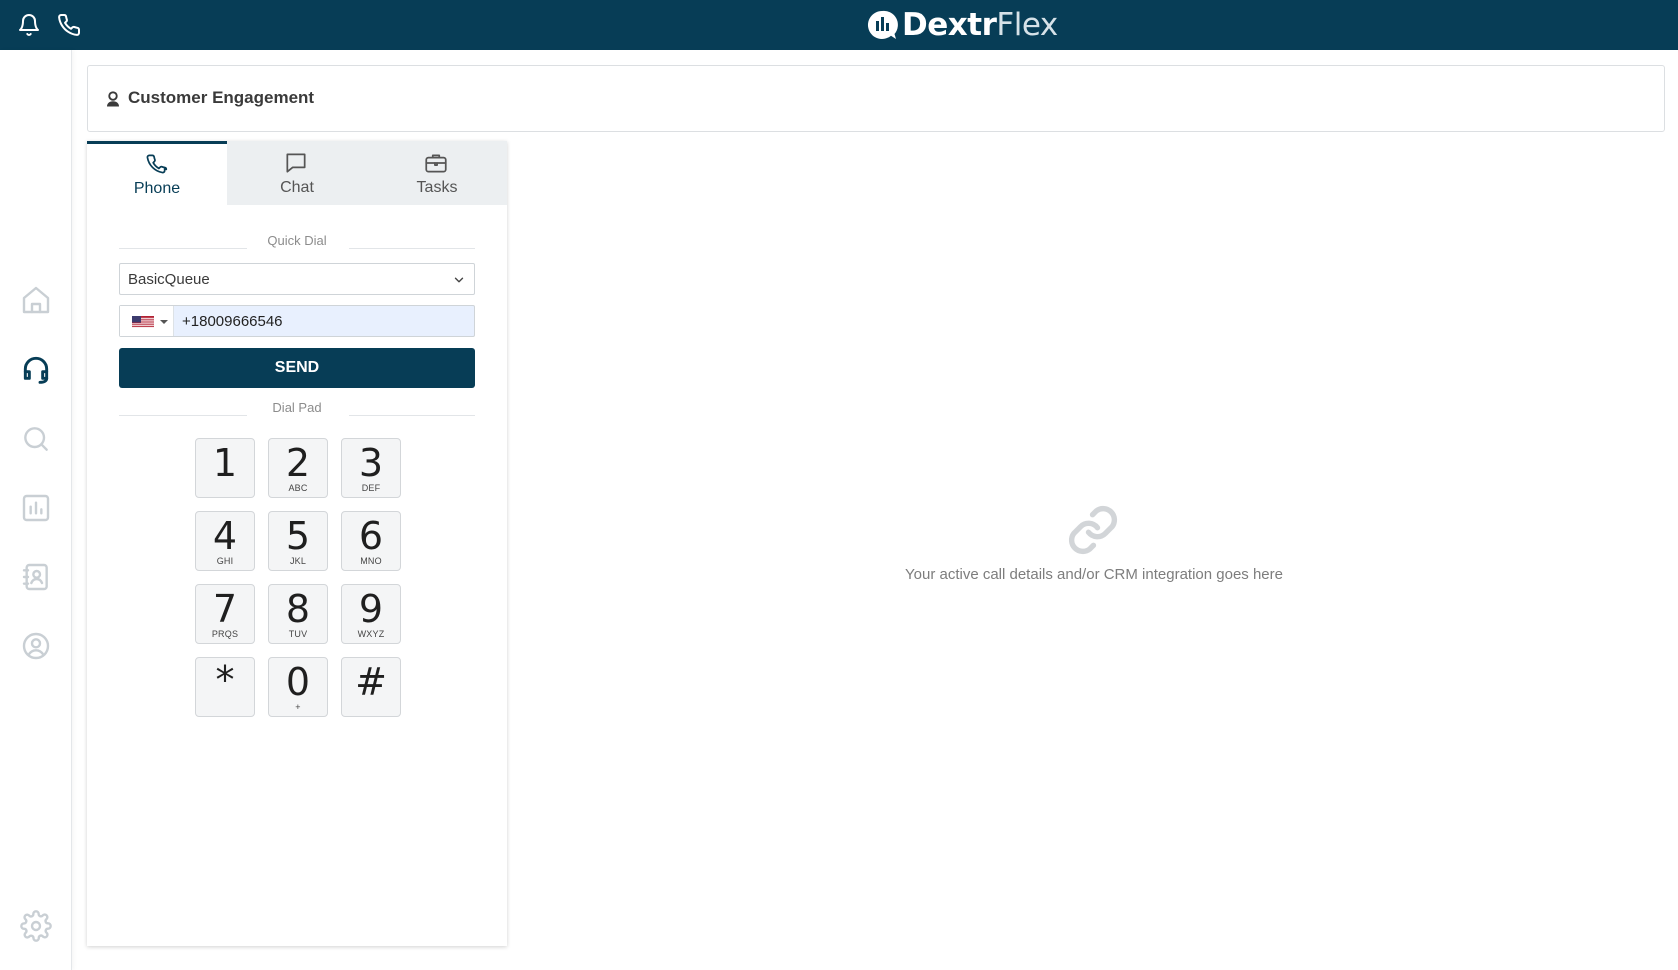 The image size is (1678, 970). I want to click on contacts-icon, so click(36, 577).